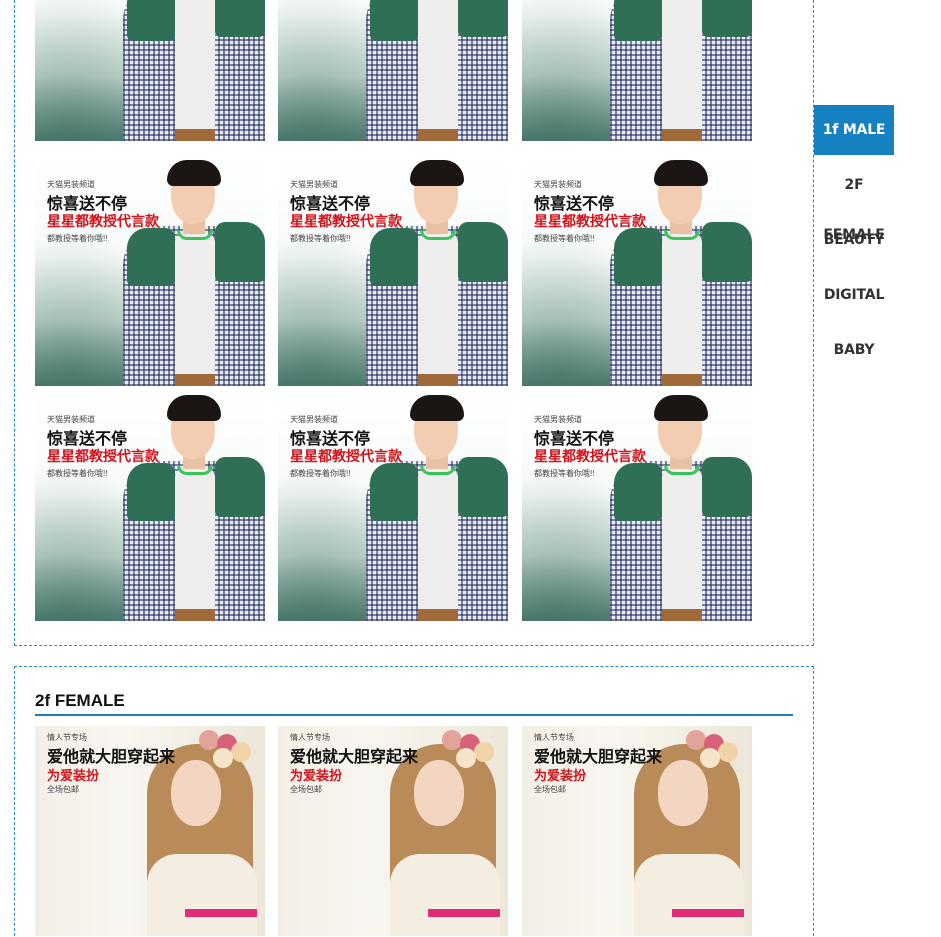 The height and width of the screenshot is (937, 941). Describe the element at coordinates (414, 703) in the screenshot. I see `floor-title: 2f FEMALE` at that location.